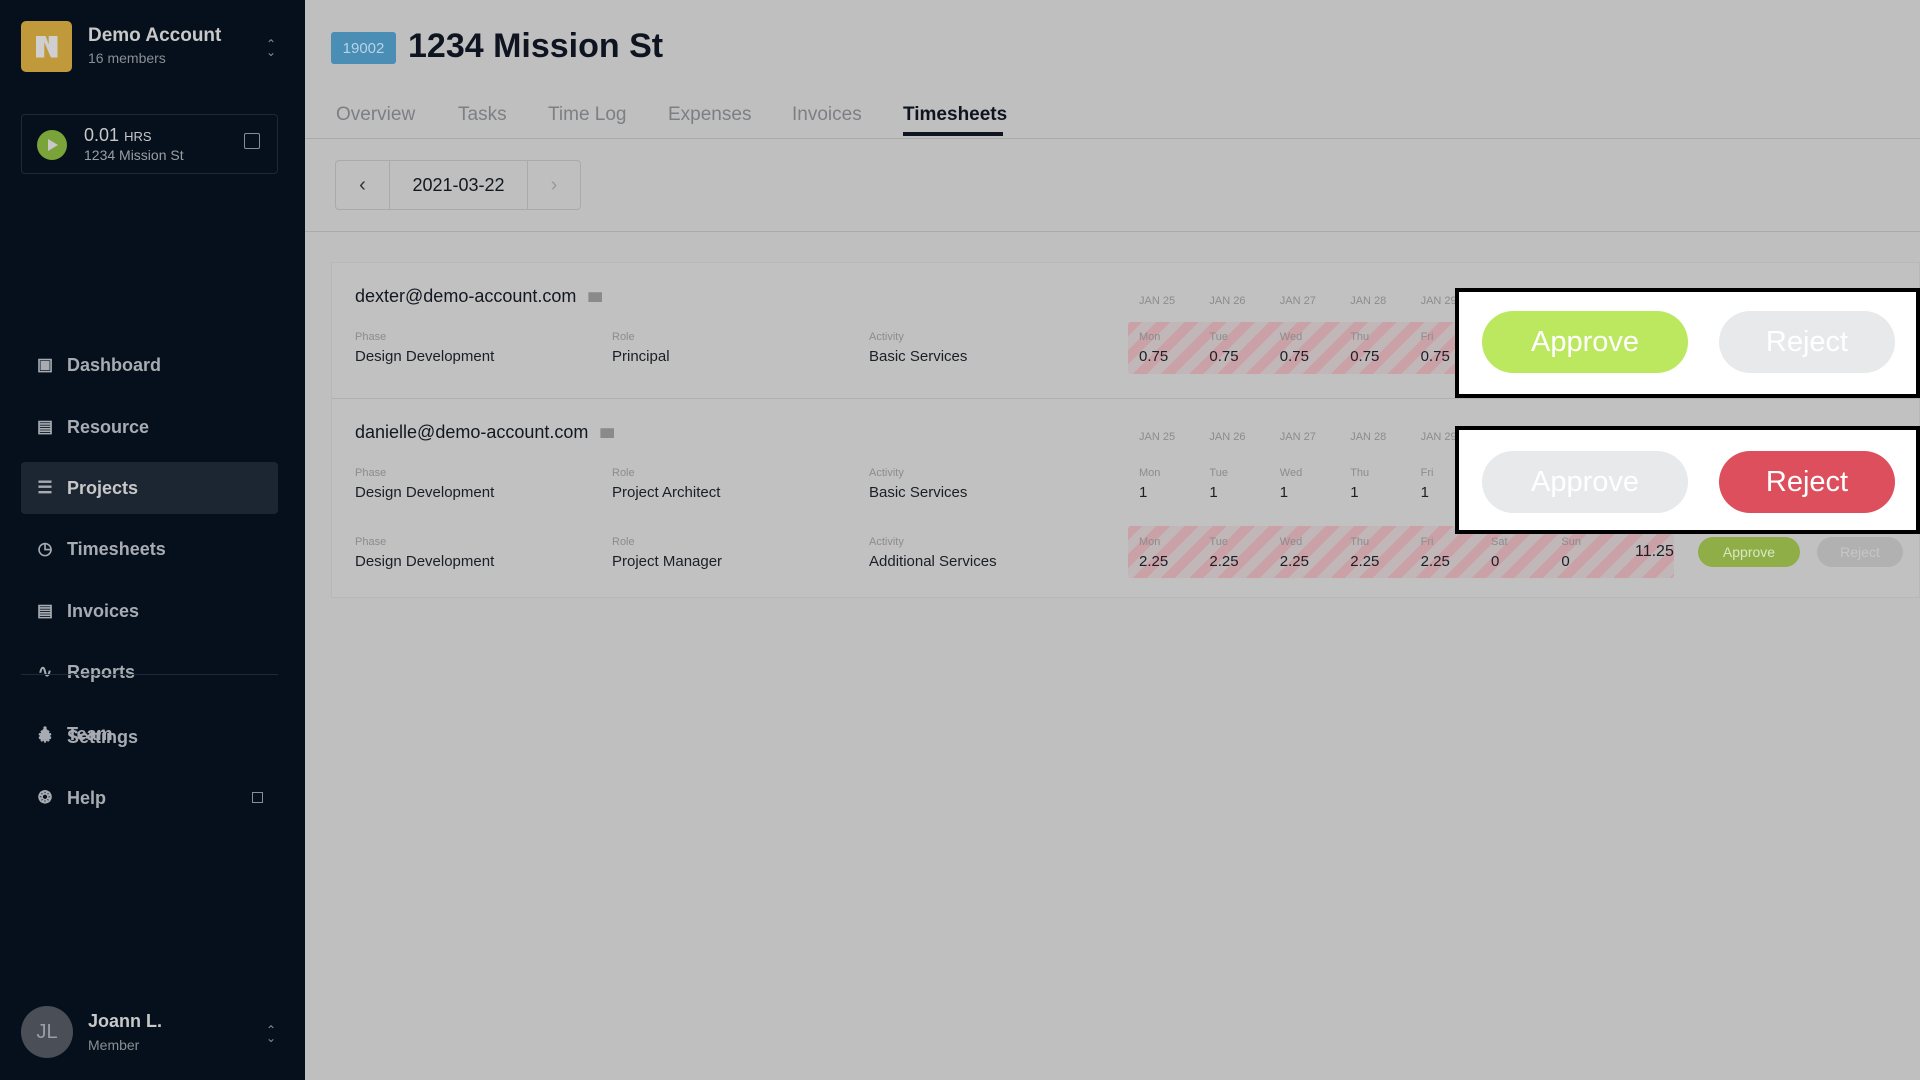 The height and width of the screenshot is (1080, 1920). I want to click on activity-value: Additional Services, so click(933, 561).